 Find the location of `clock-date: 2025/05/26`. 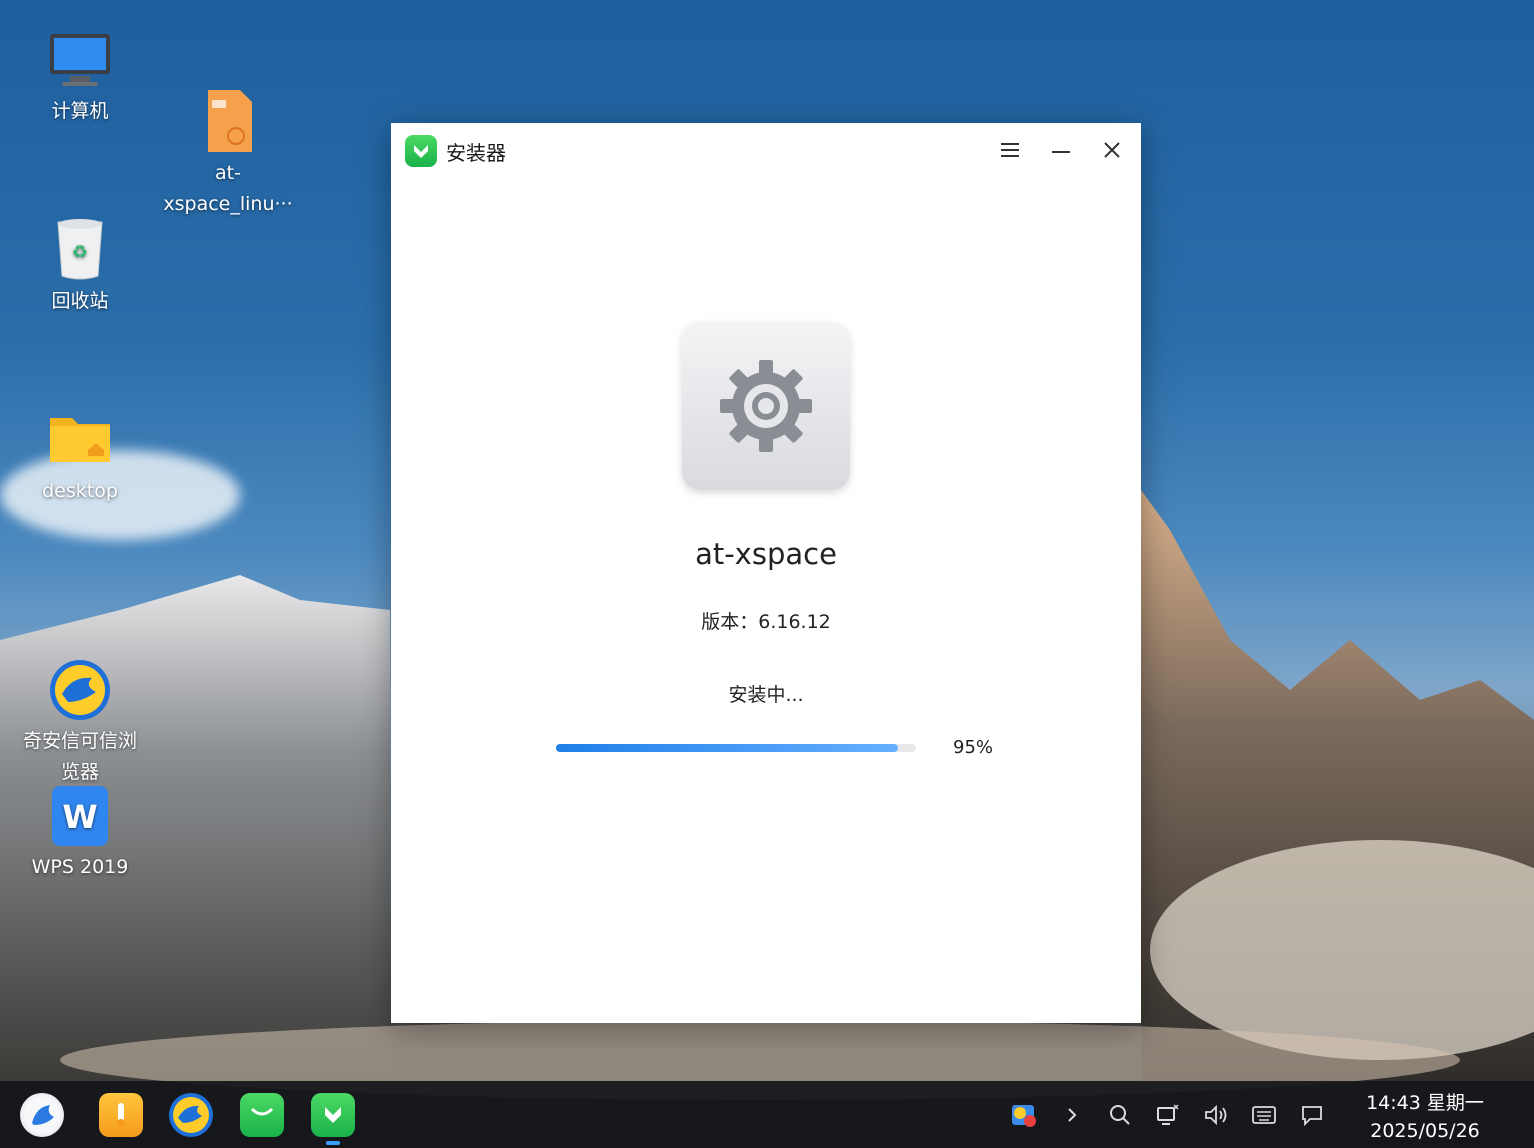

clock-date: 2025/05/26 is located at coordinates (1425, 1131).